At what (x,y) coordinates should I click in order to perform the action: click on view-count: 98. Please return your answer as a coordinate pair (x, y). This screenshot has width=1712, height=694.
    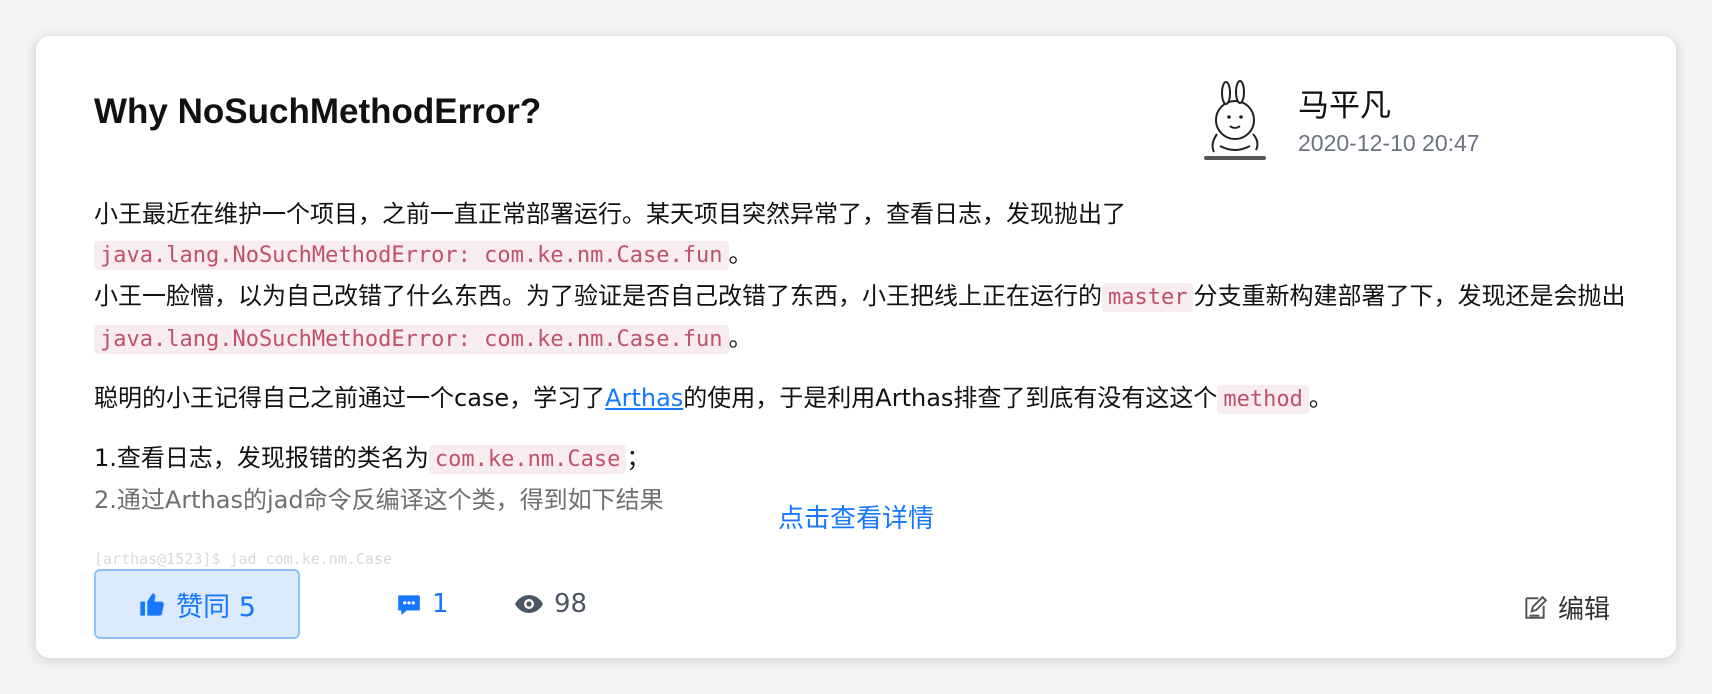
    Looking at the image, I should click on (571, 604).